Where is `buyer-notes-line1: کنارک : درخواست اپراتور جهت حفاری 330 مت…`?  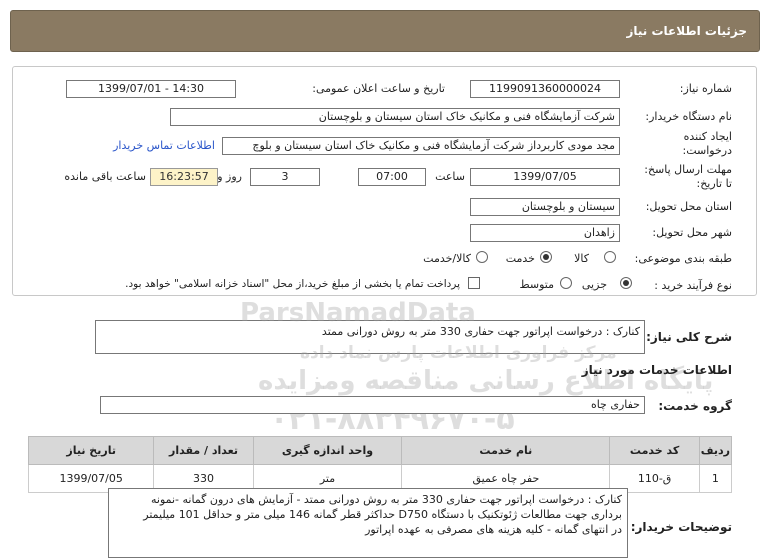 buyer-notes-line1: کنارک : درخواست اپراتور جهت حفاری 330 مت… is located at coordinates (386, 499).